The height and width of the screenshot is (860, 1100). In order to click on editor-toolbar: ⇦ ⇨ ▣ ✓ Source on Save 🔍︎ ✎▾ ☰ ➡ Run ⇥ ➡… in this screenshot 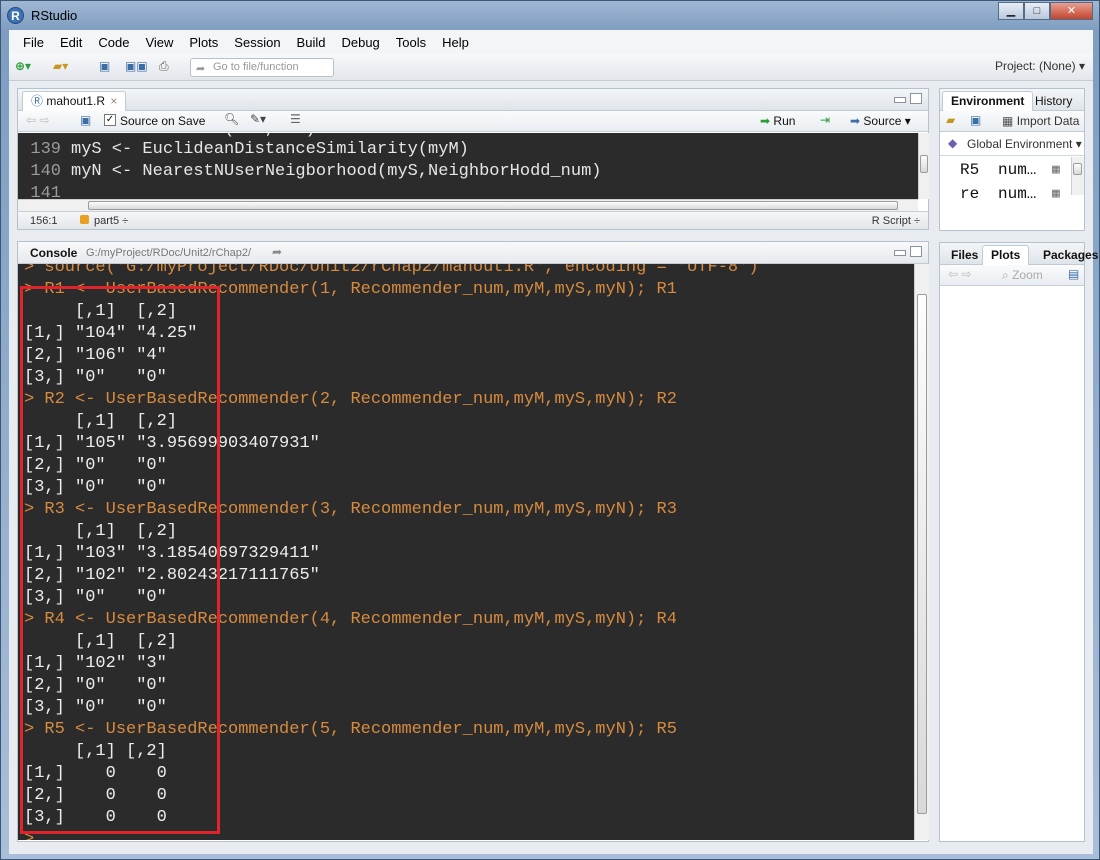, I will do `click(473, 121)`.